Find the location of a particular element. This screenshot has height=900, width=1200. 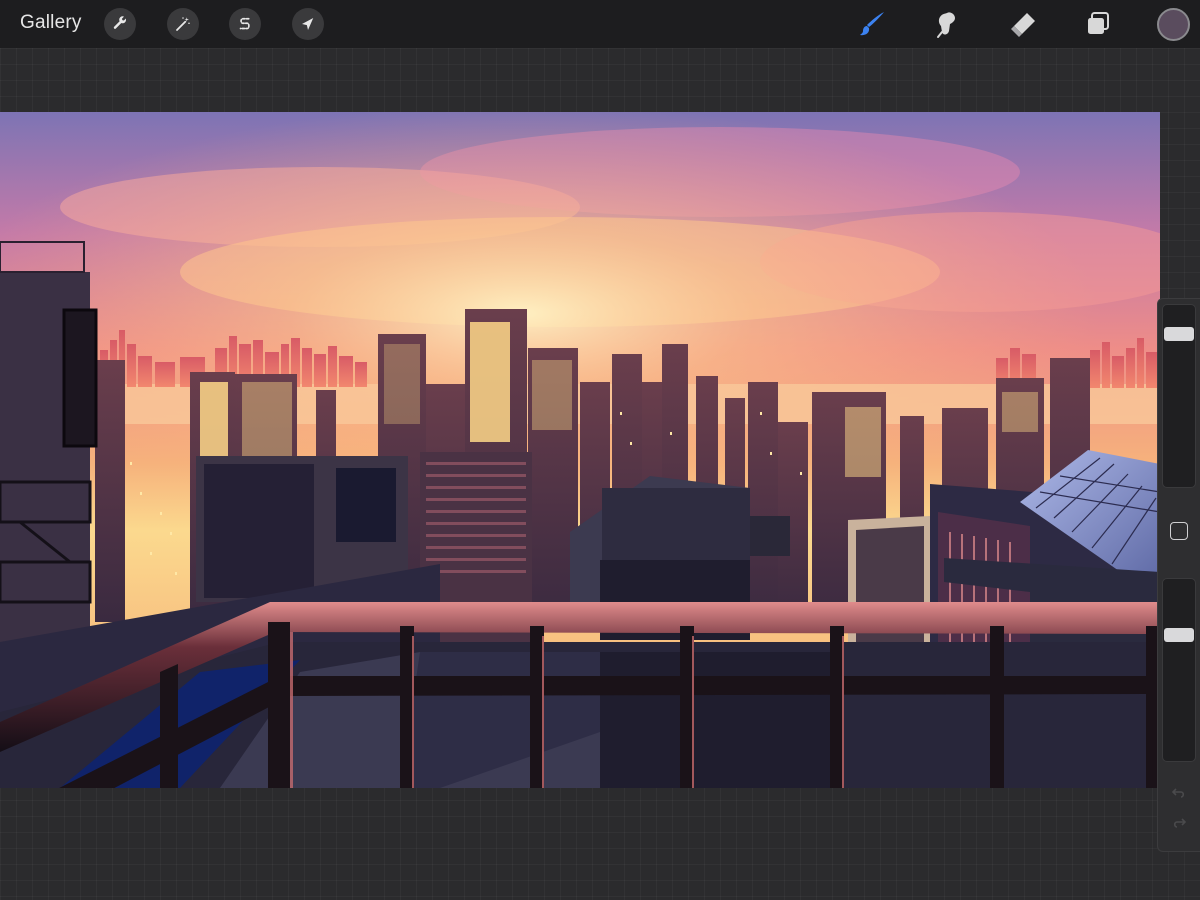

gallery-button: Gallery is located at coordinates (51, 23).